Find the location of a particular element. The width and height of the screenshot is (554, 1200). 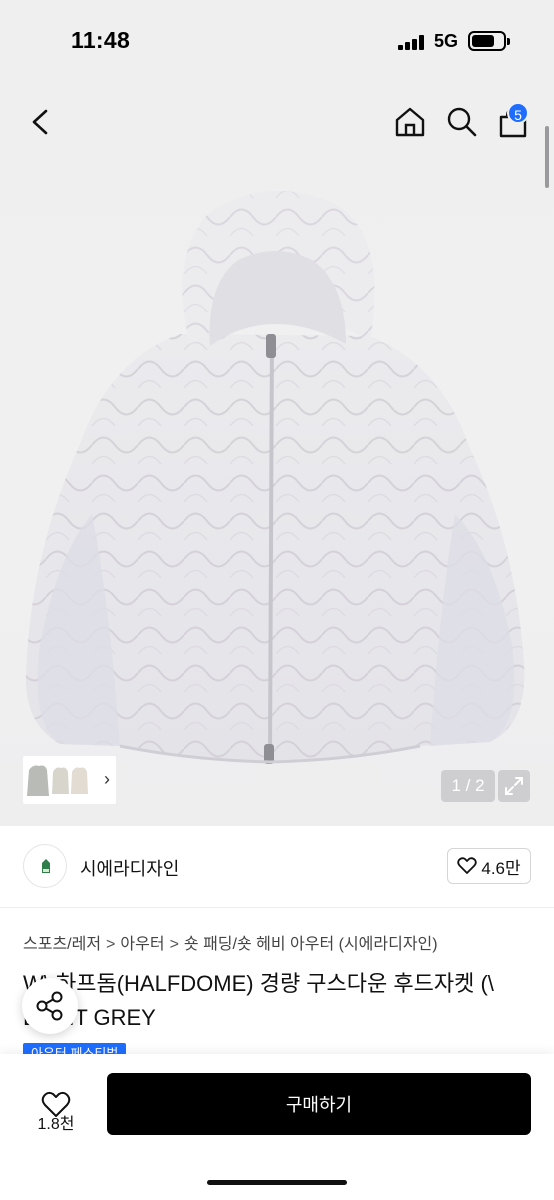

wishlist-button: 1.8천 is located at coordinates (56, 1106).